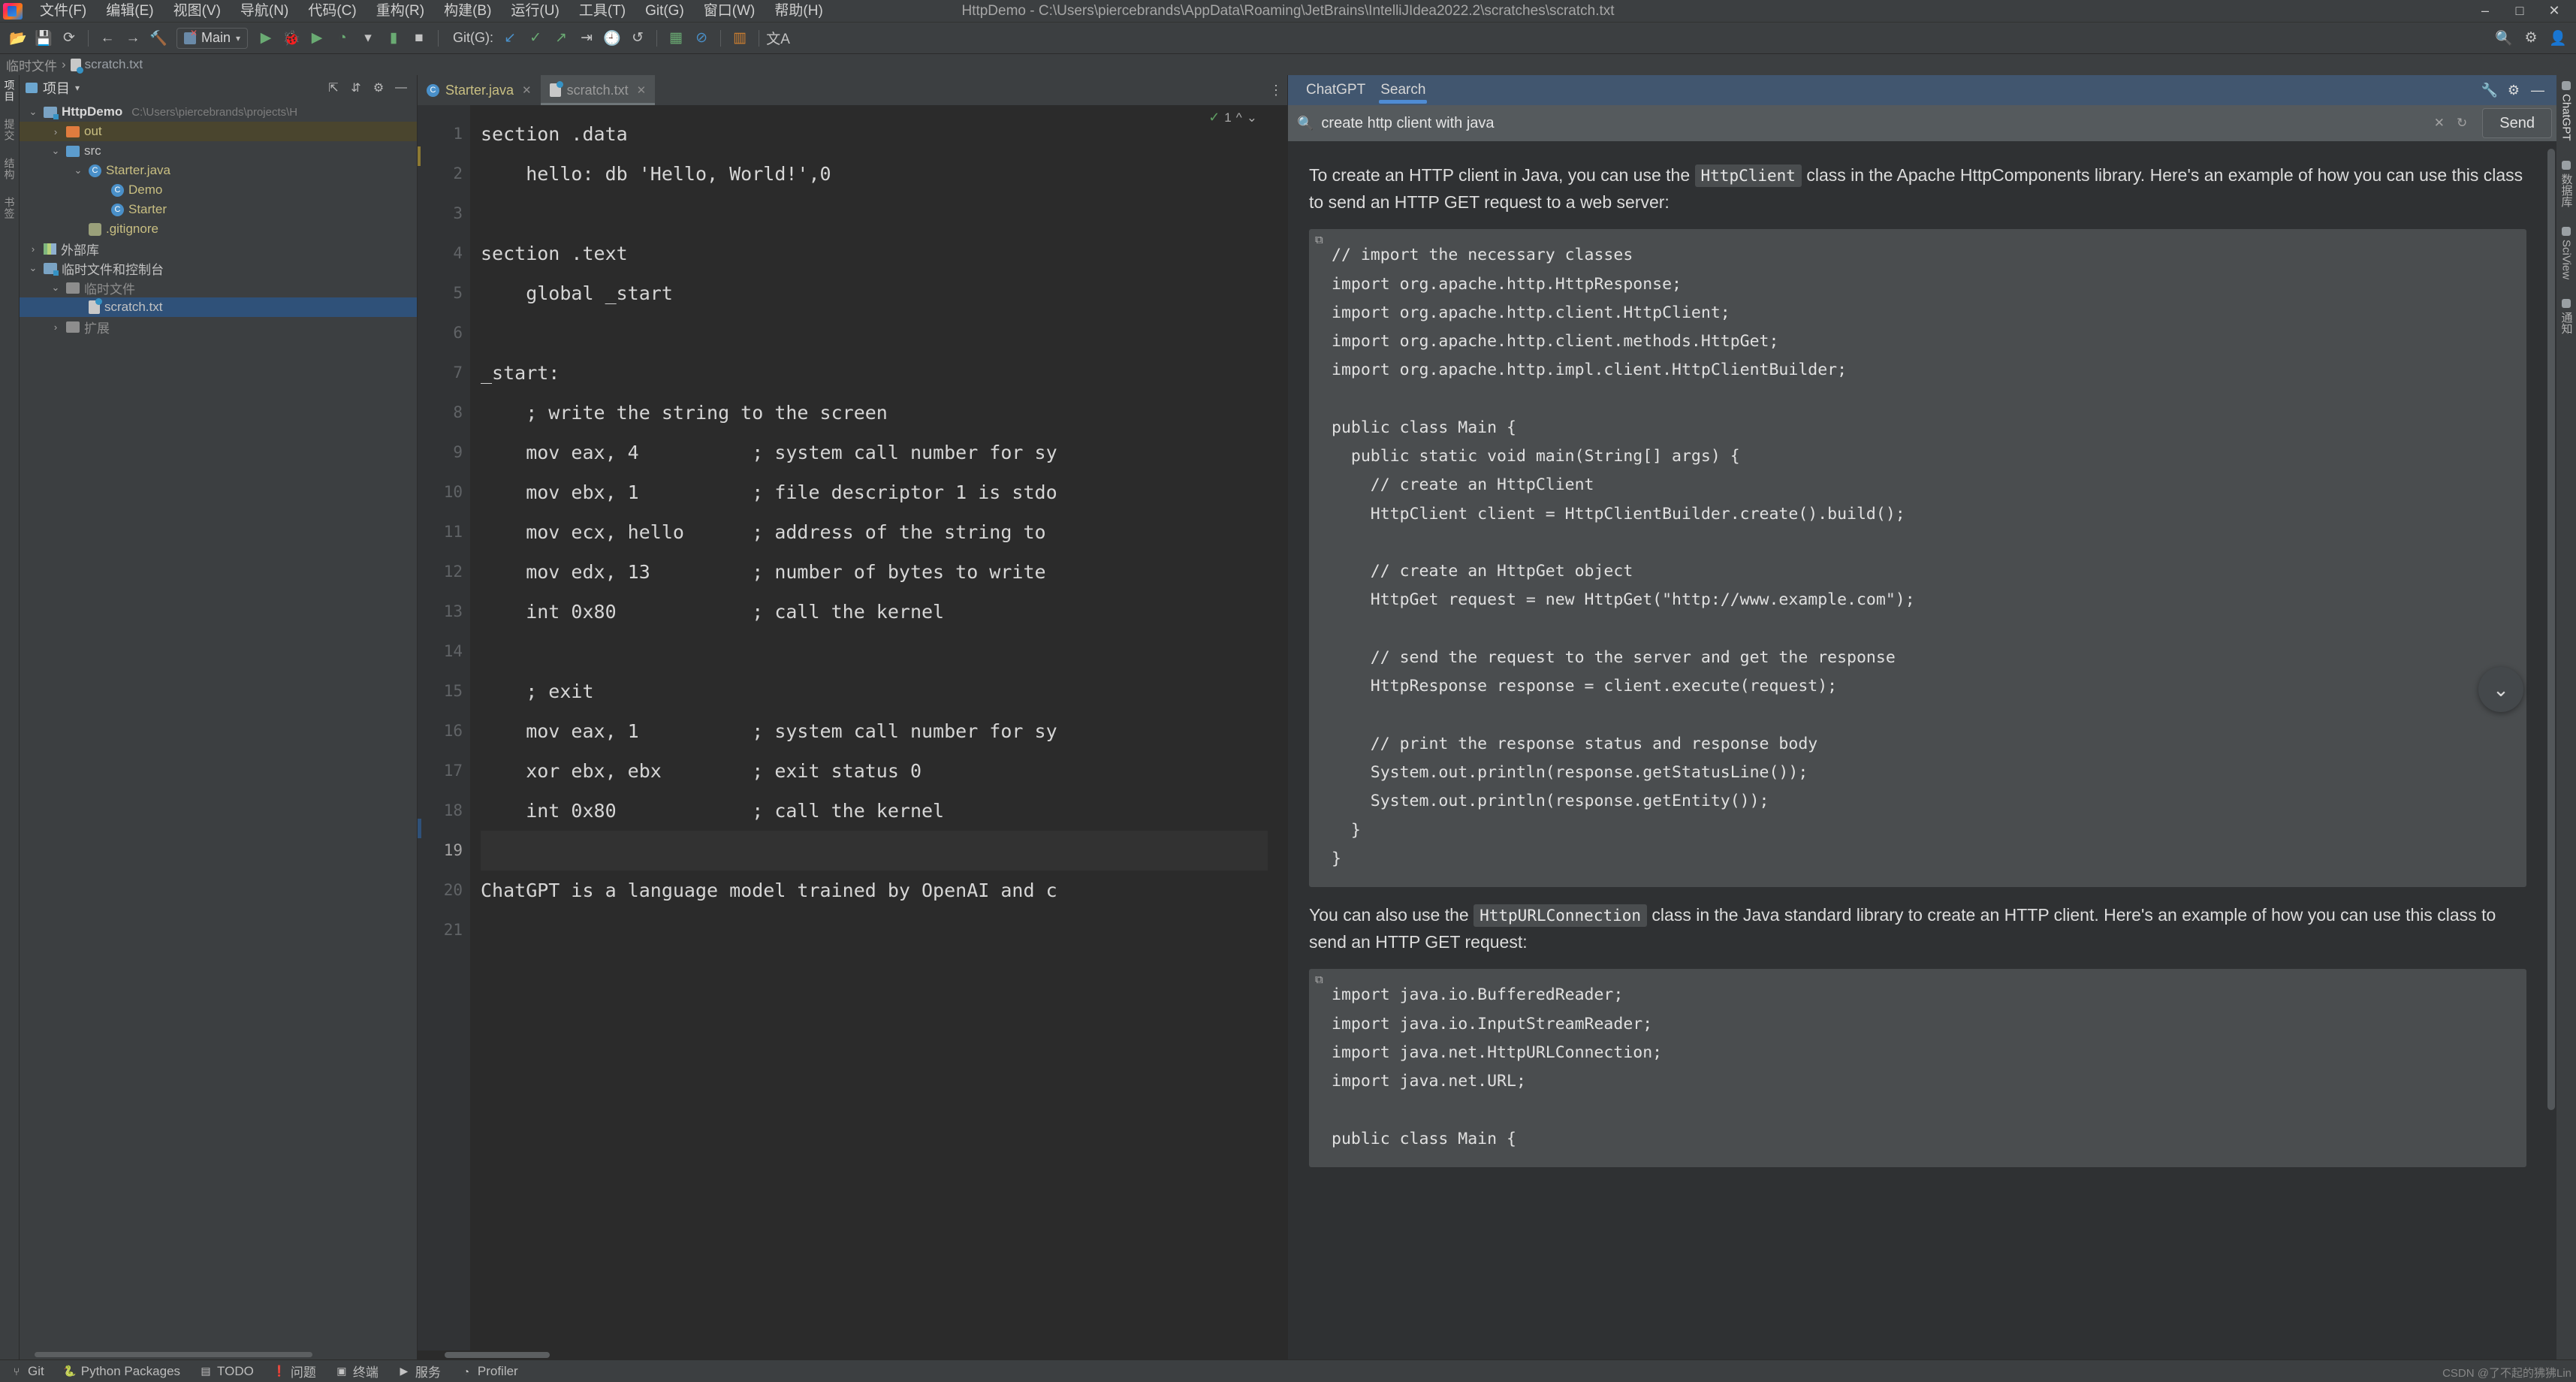 The image size is (2576, 1382). Describe the element at coordinates (1239, 118) in the screenshot. I see `chevron-up-icon: ^` at that location.